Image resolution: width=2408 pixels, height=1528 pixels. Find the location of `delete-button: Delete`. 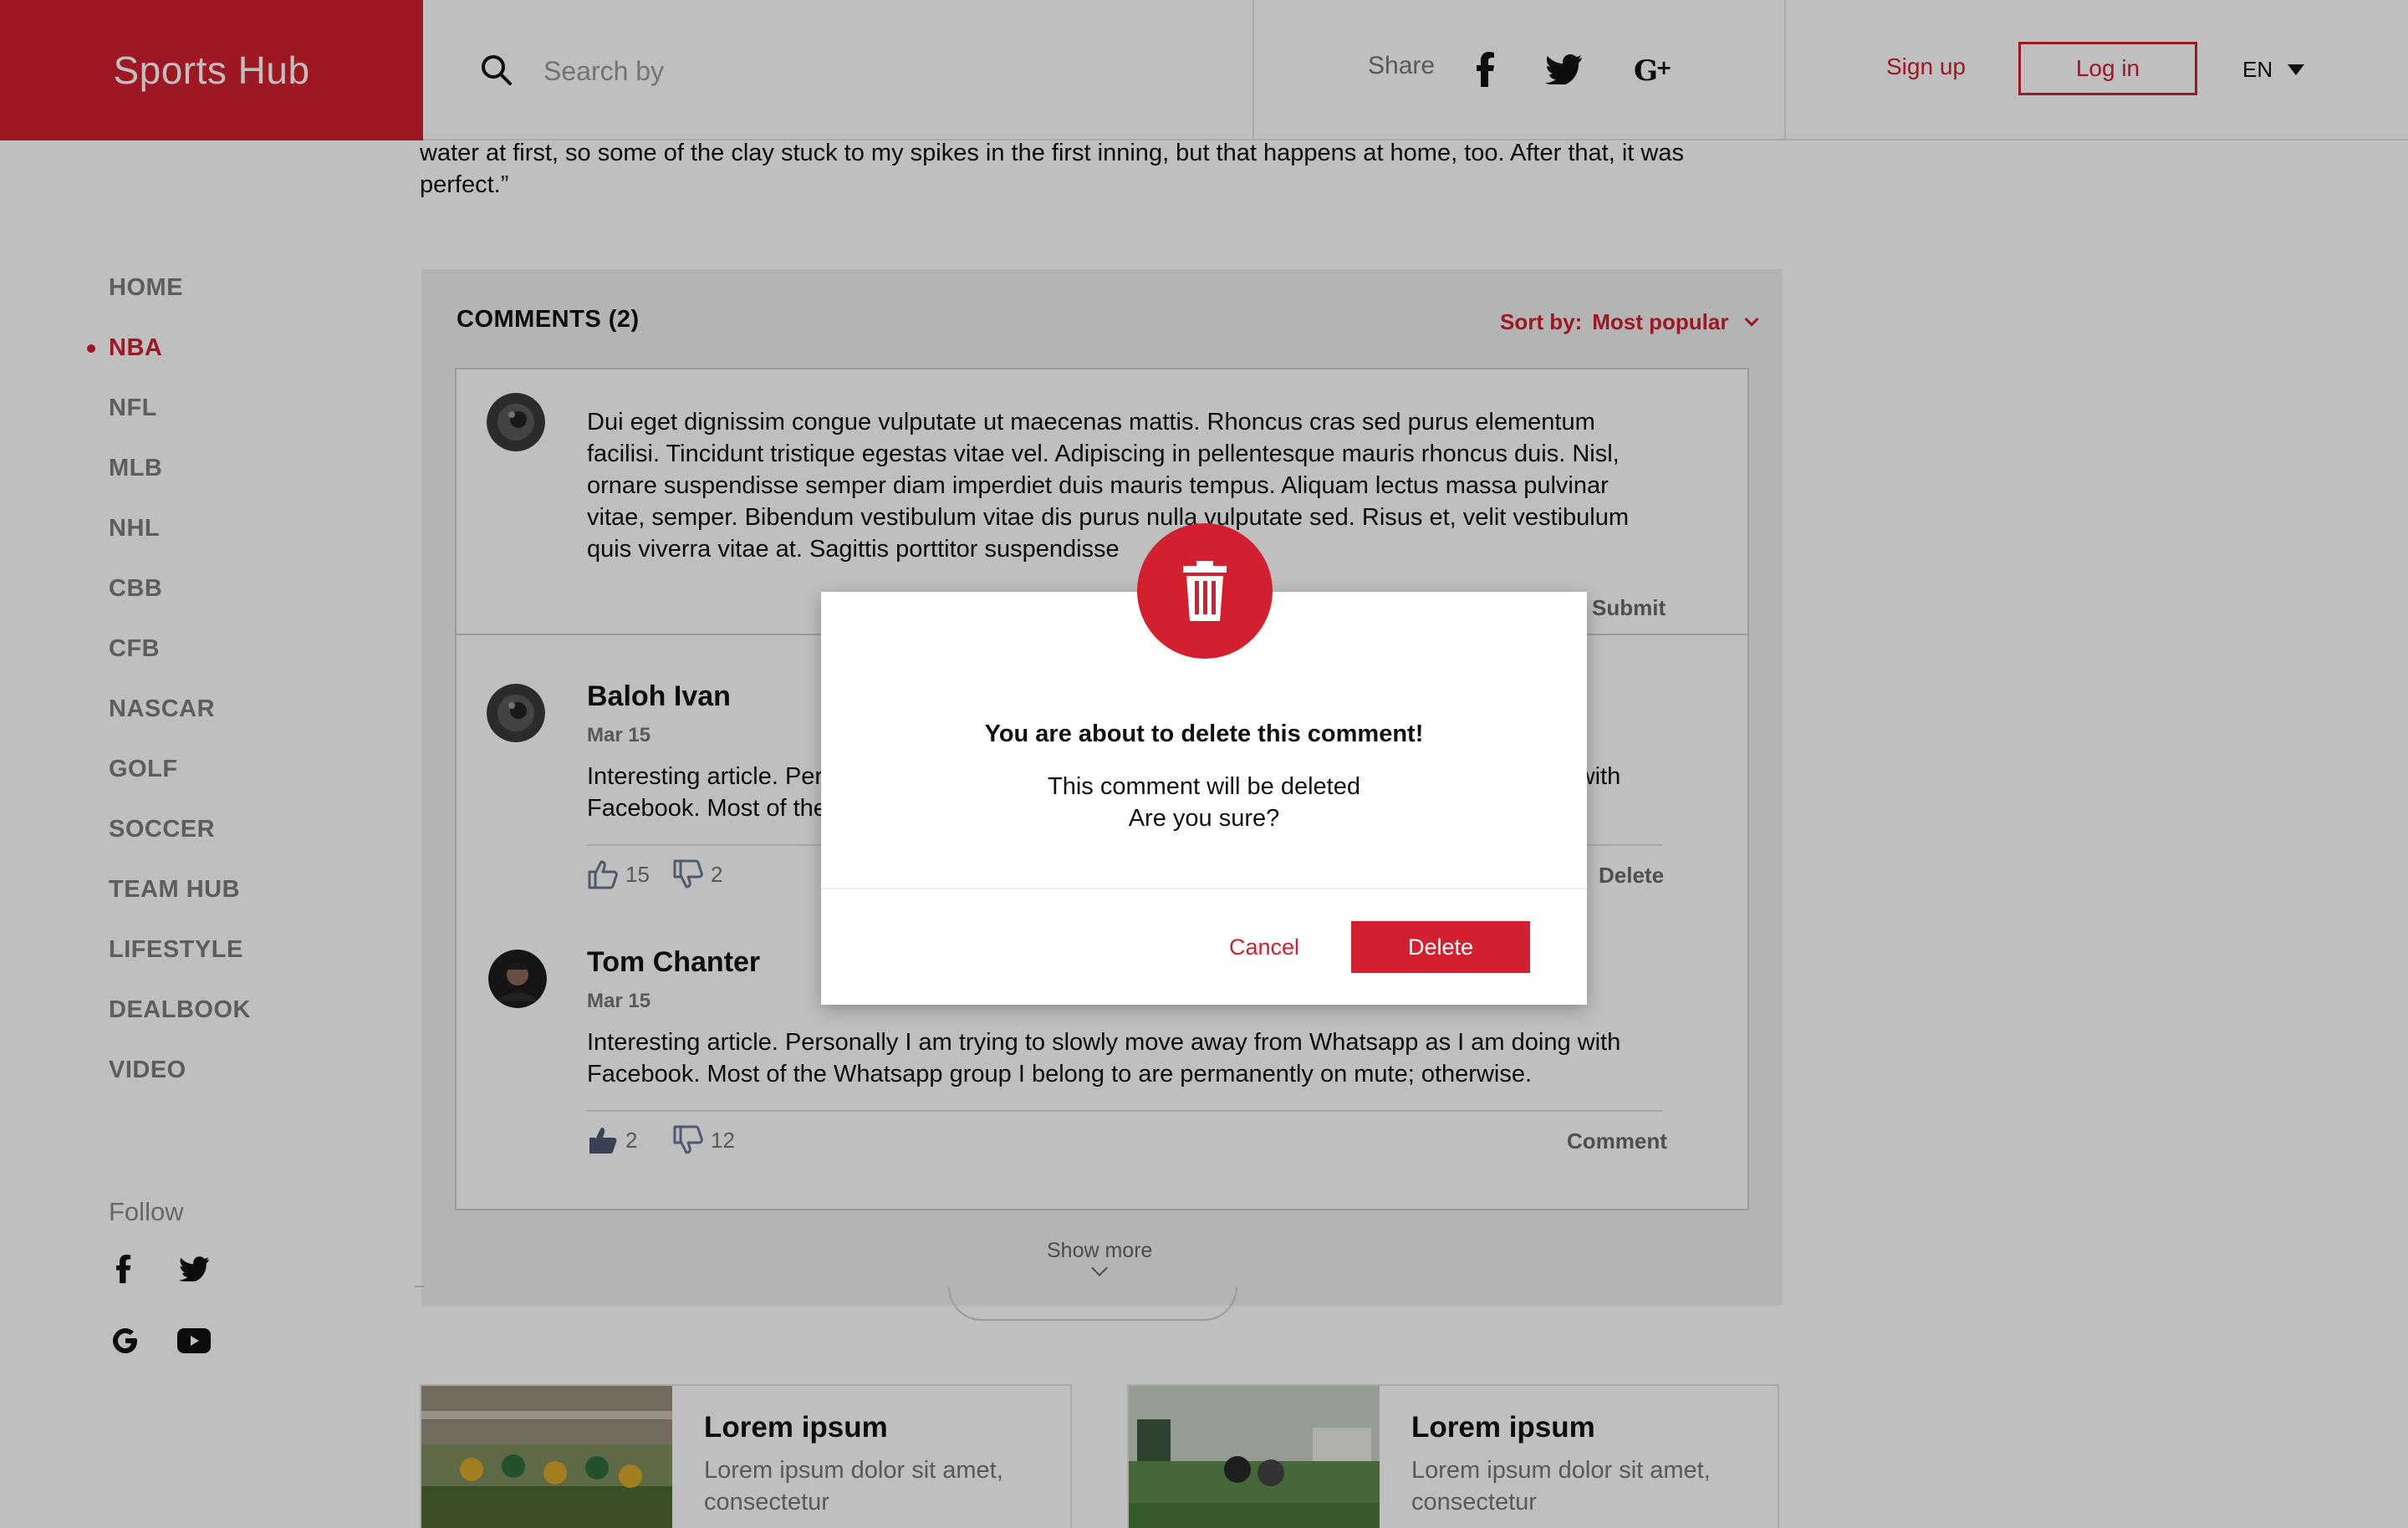

delete-button: Delete is located at coordinates (1440, 947).